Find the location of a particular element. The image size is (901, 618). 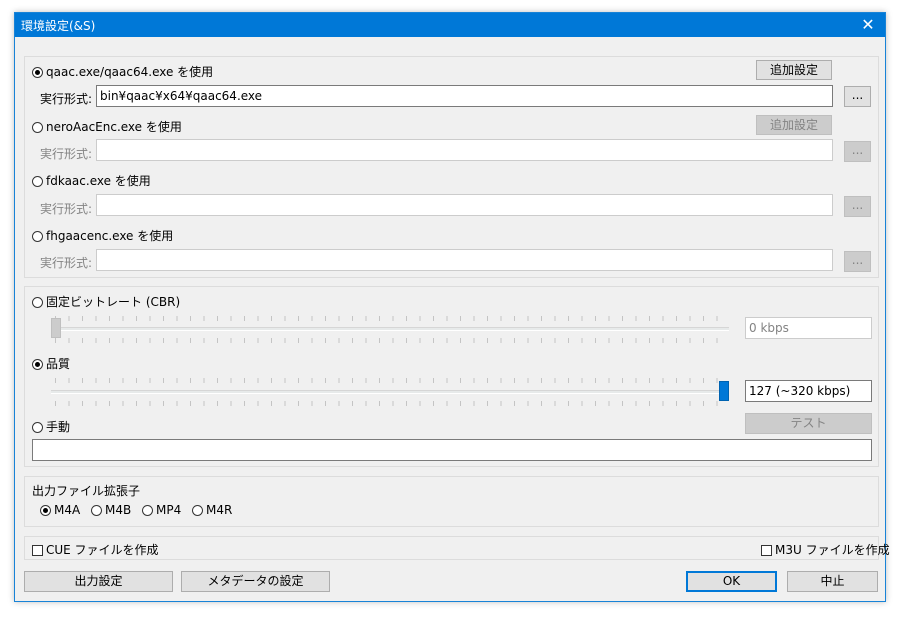

output-settings-button: 出力設定 is located at coordinates (98, 581).